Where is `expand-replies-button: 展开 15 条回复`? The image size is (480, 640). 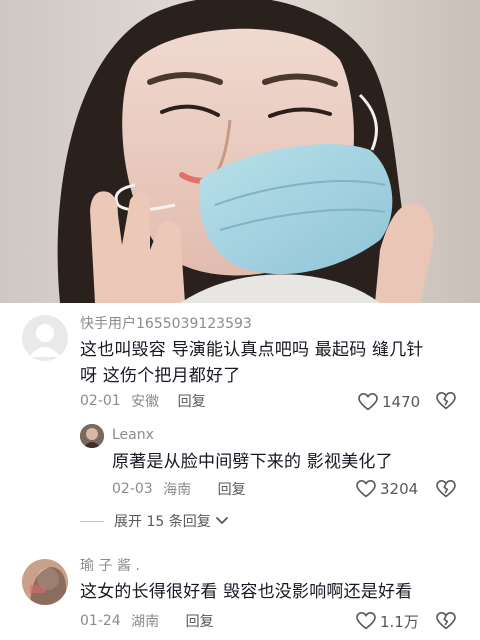 expand-replies-button: 展开 15 条回复 is located at coordinates (154, 521).